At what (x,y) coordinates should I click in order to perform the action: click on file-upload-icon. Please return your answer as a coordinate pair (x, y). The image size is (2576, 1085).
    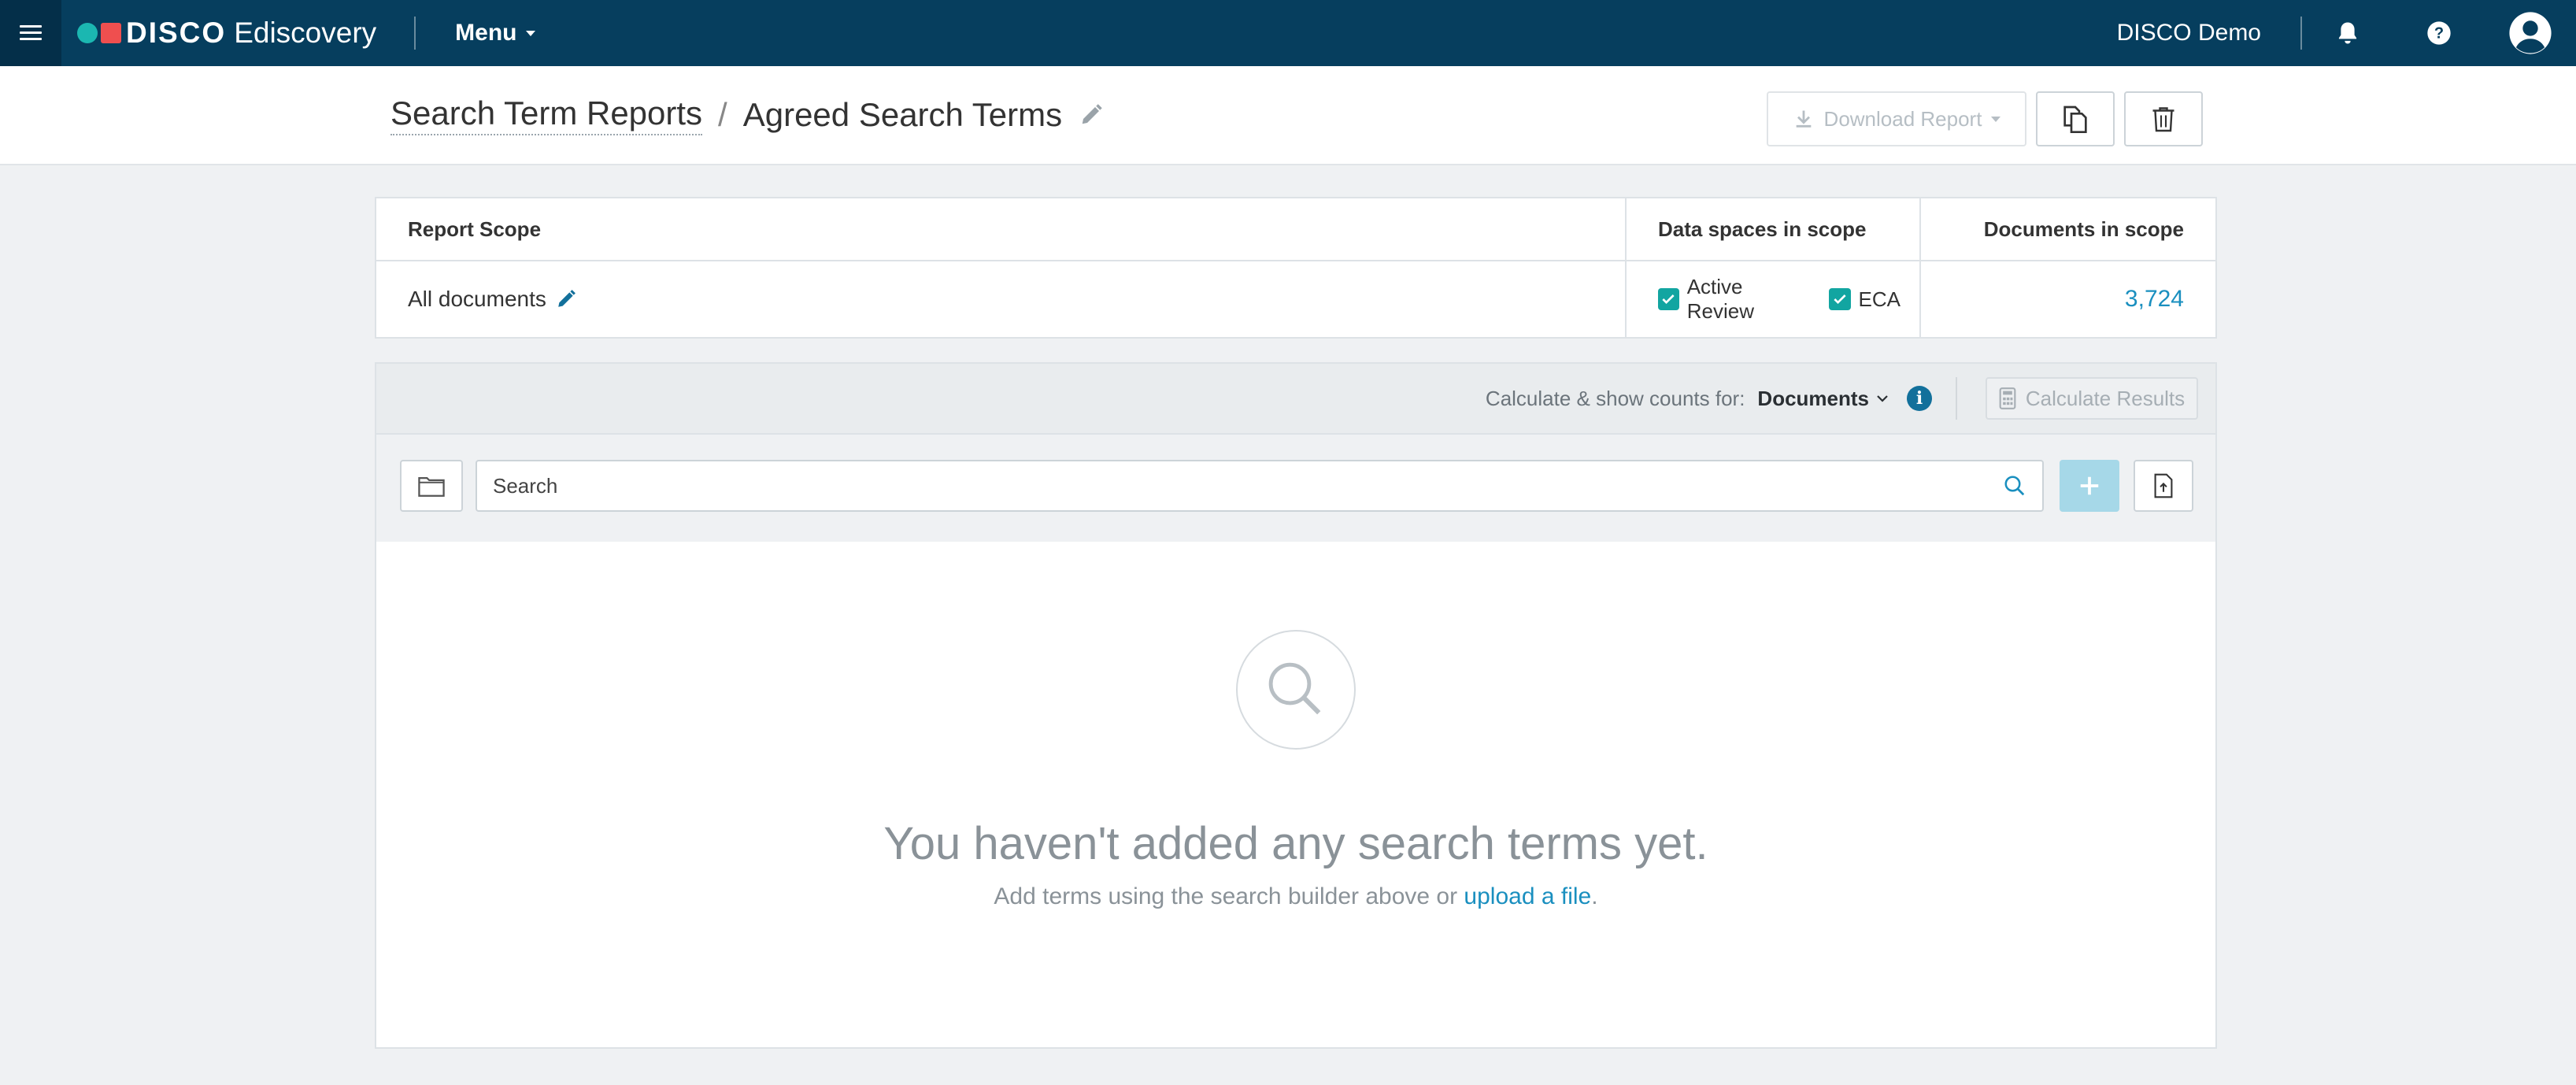
    Looking at the image, I should click on (2163, 485).